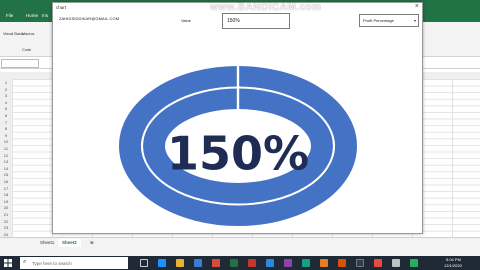  Describe the element at coordinates (47, 243) in the screenshot. I see `sheet-tab-1: Sheet1` at that location.